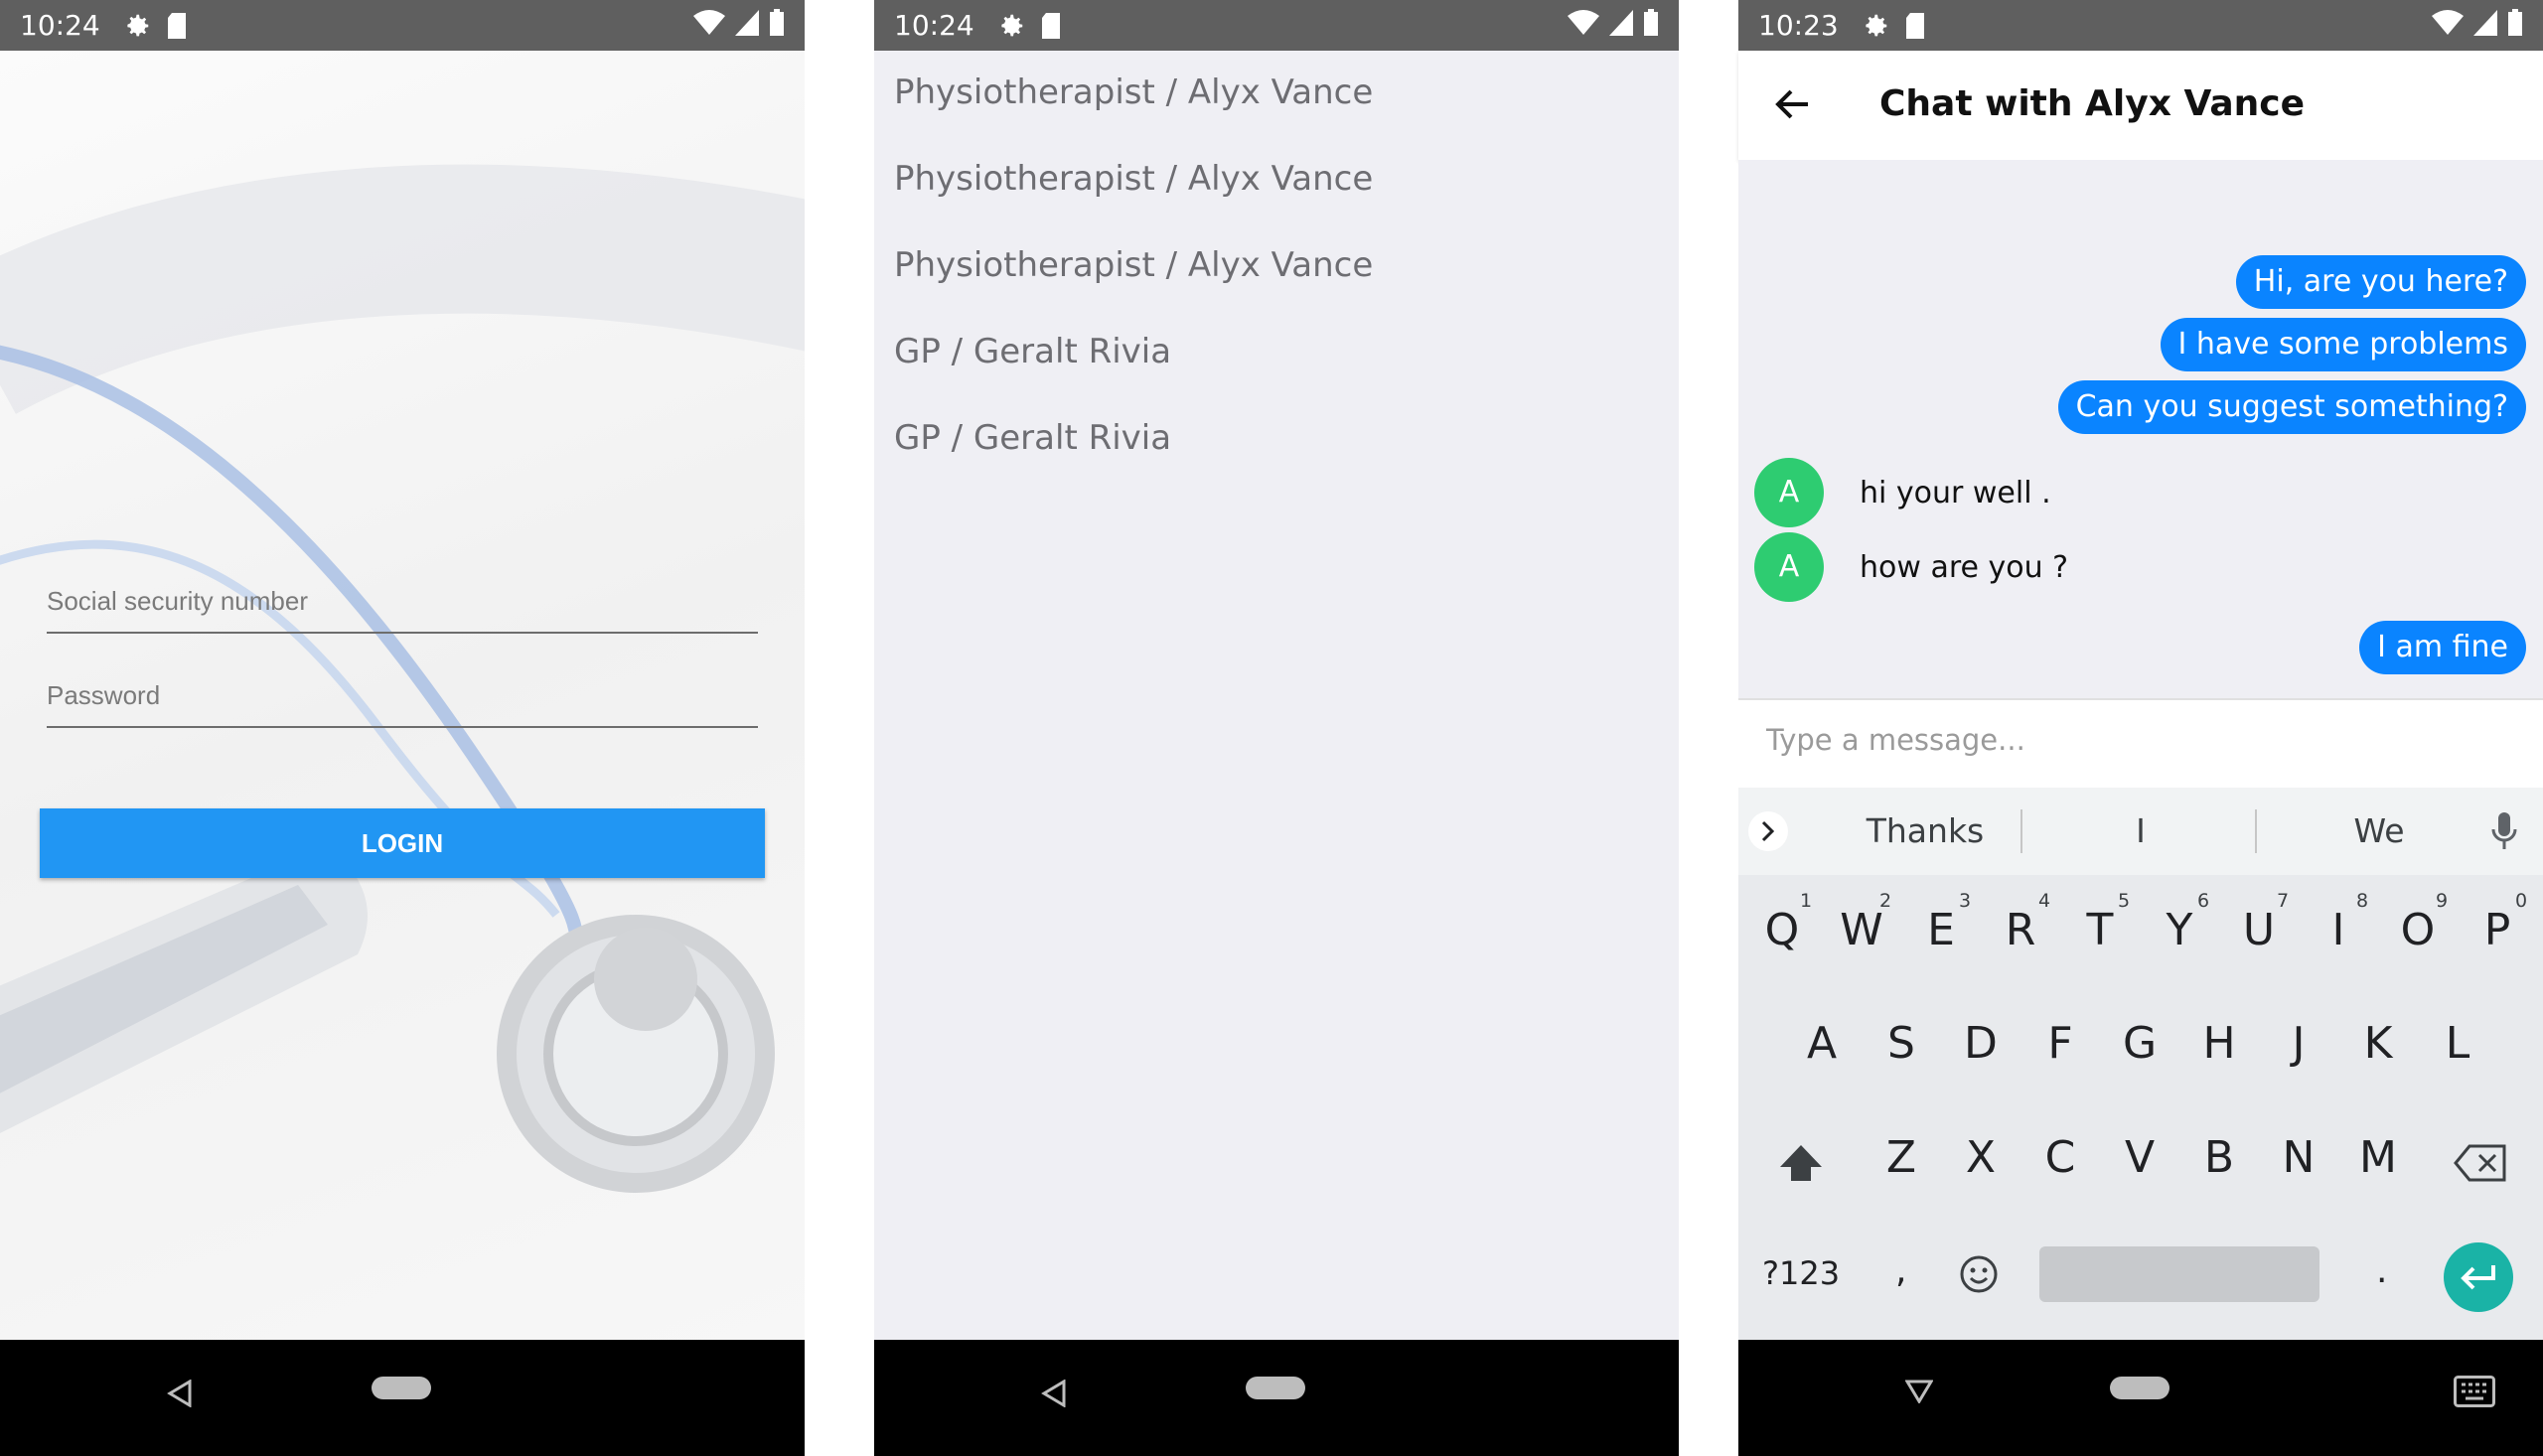  What do you see at coordinates (2179, 930) in the screenshot?
I see `key: Y` at bounding box center [2179, 930].